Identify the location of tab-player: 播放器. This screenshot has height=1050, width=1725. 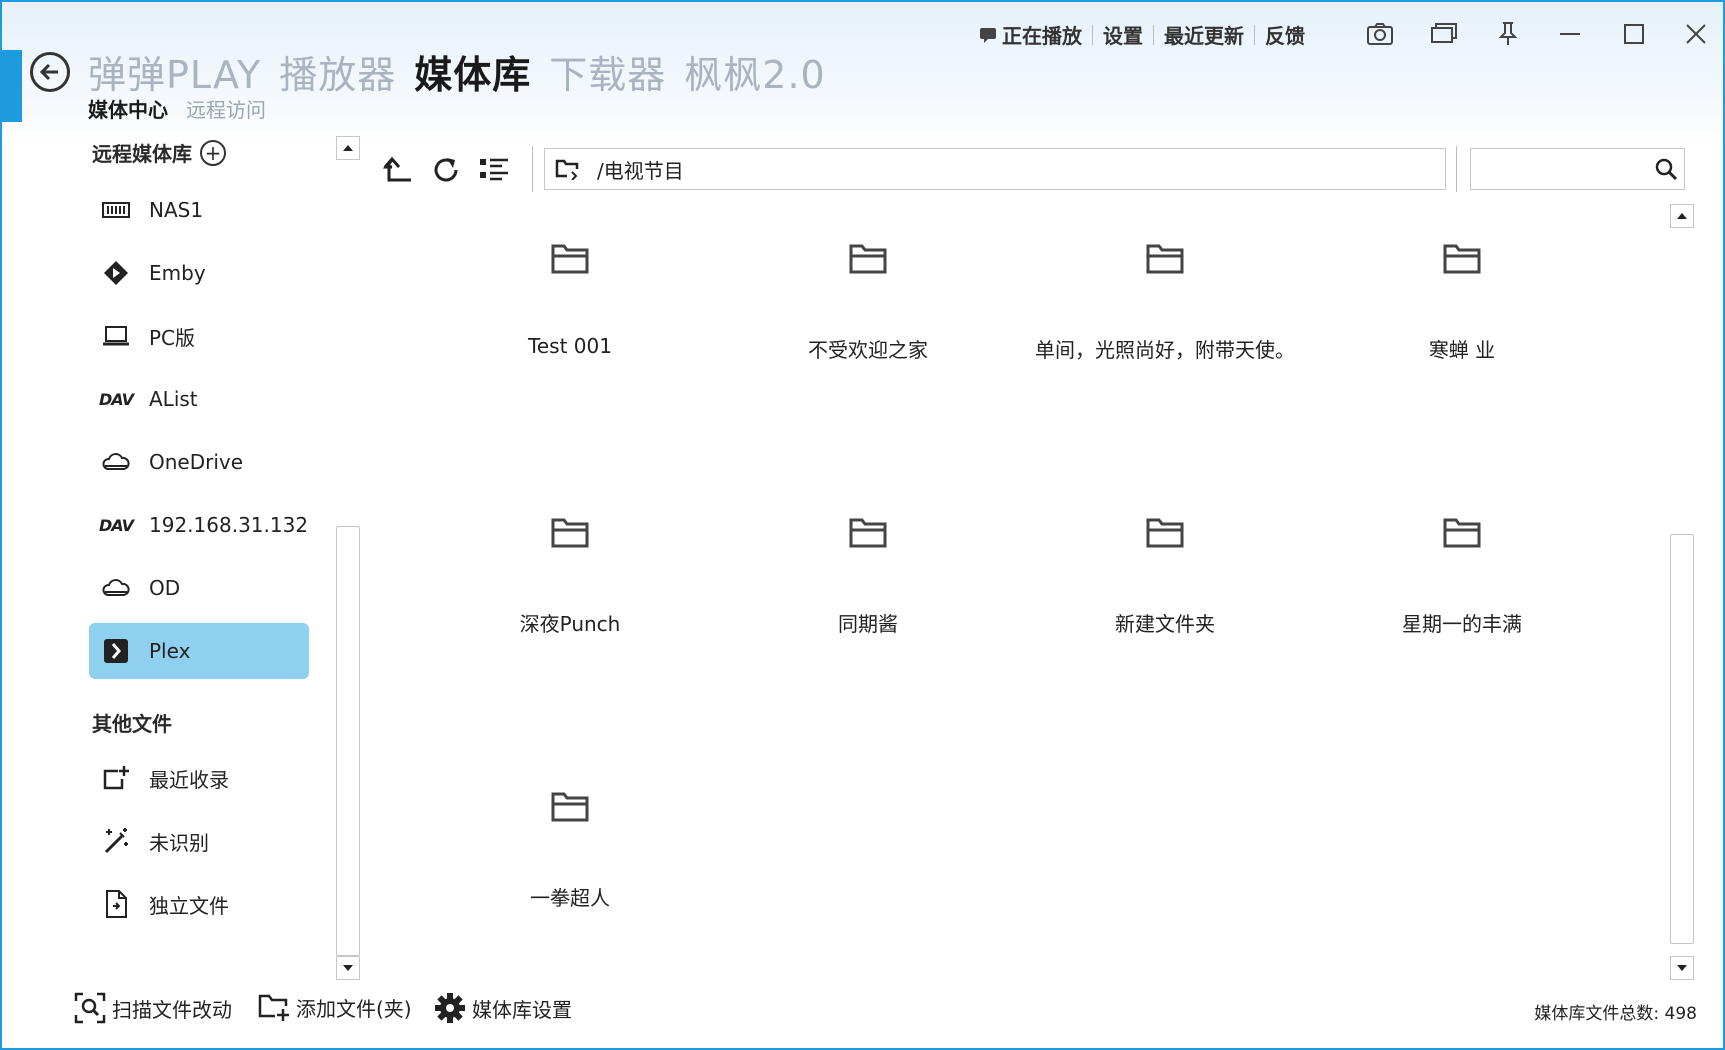
(337, 71).